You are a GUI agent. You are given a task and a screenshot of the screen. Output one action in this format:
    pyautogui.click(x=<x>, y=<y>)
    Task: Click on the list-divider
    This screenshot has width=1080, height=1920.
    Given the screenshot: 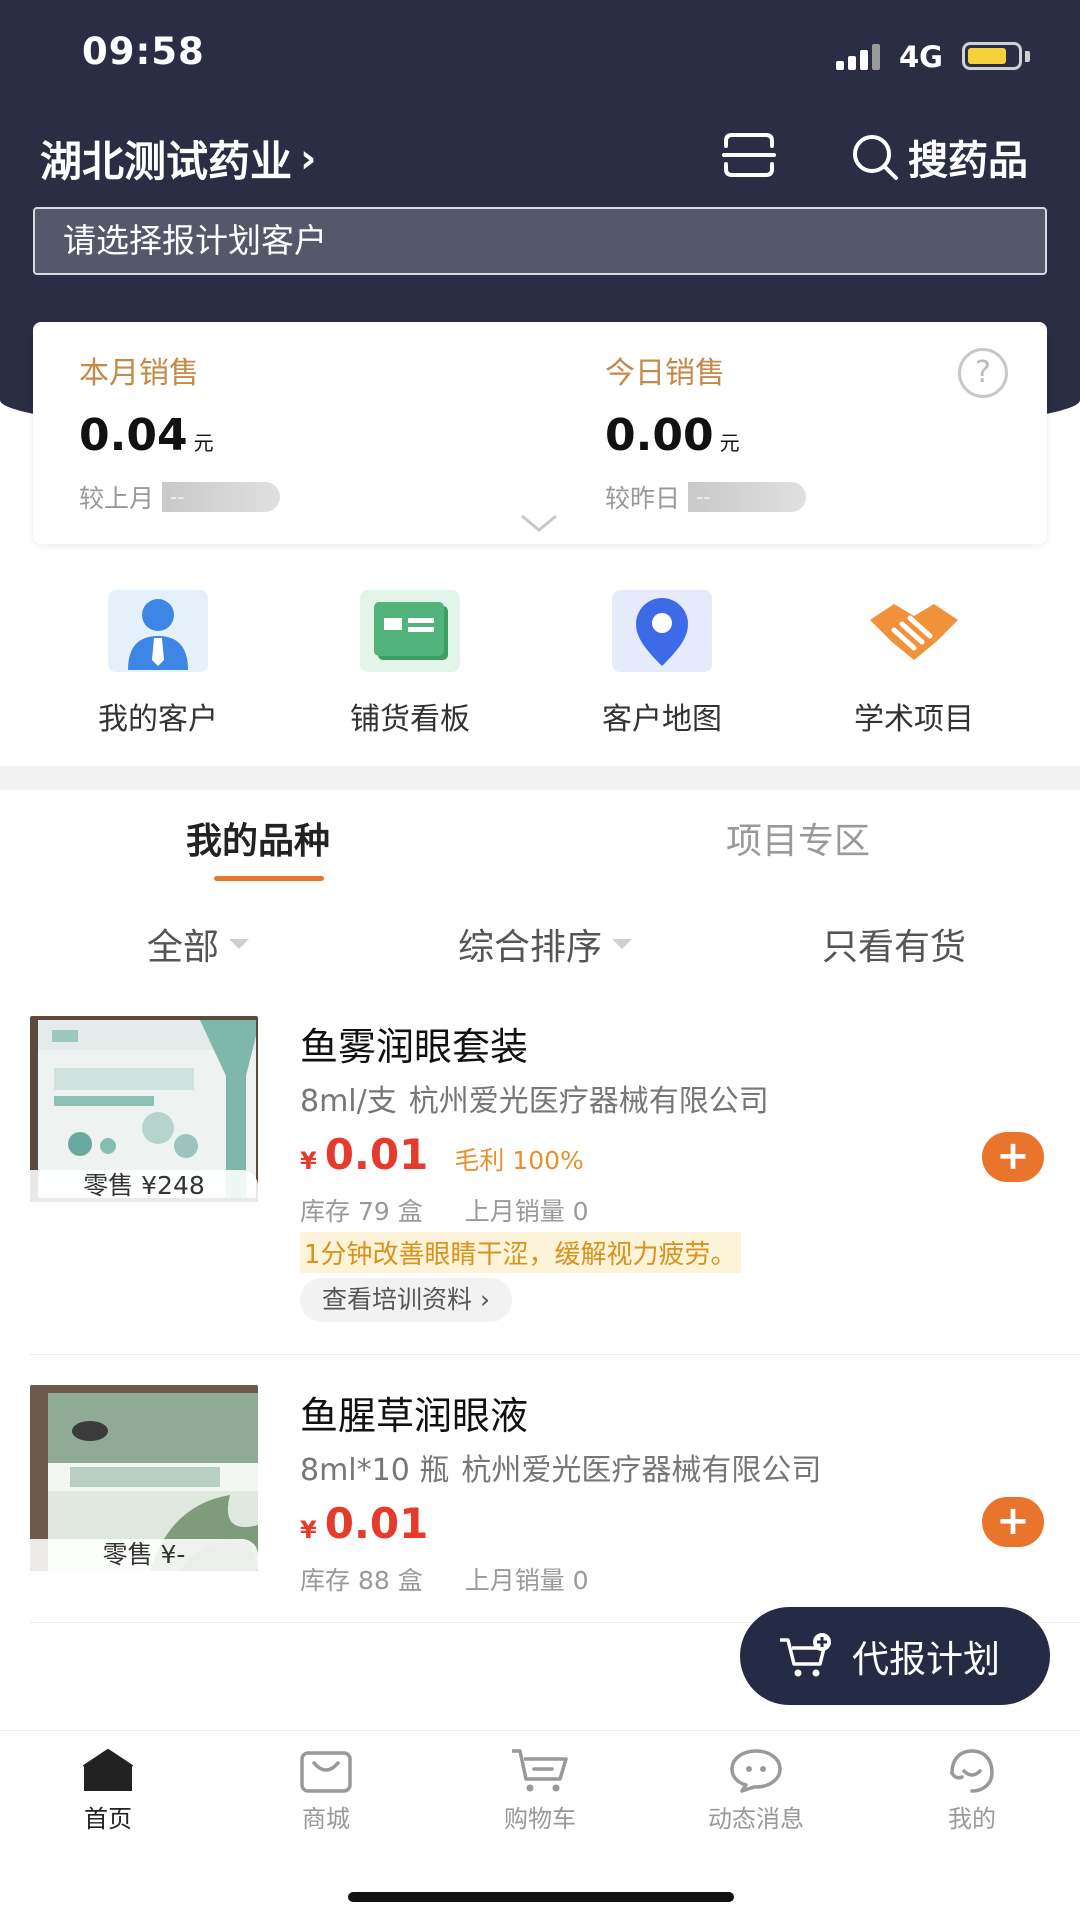 What is the action you would take?
    pyautogui.click(x=555, y=1354)
    